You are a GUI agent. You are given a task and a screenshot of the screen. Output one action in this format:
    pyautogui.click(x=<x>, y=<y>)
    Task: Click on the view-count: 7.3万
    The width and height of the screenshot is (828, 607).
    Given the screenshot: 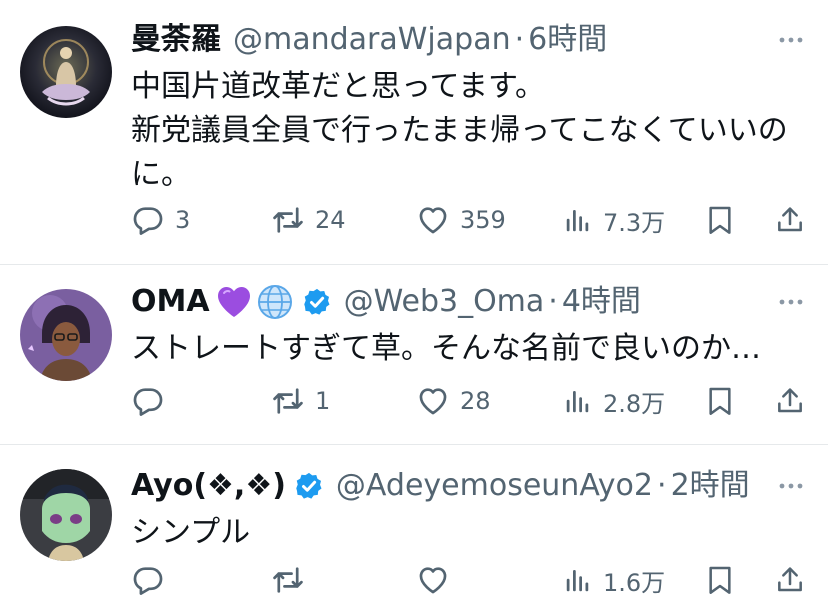 What is the action you would take?
    pyautogui.click(x=634, y=222)
    